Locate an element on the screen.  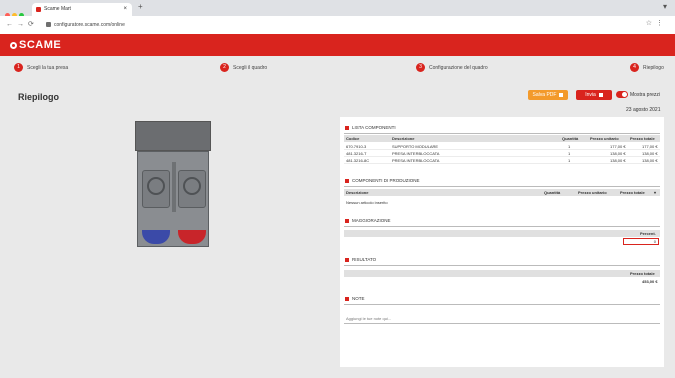
step-label: Configurazione del quadro is located at coordinates (458, 67).